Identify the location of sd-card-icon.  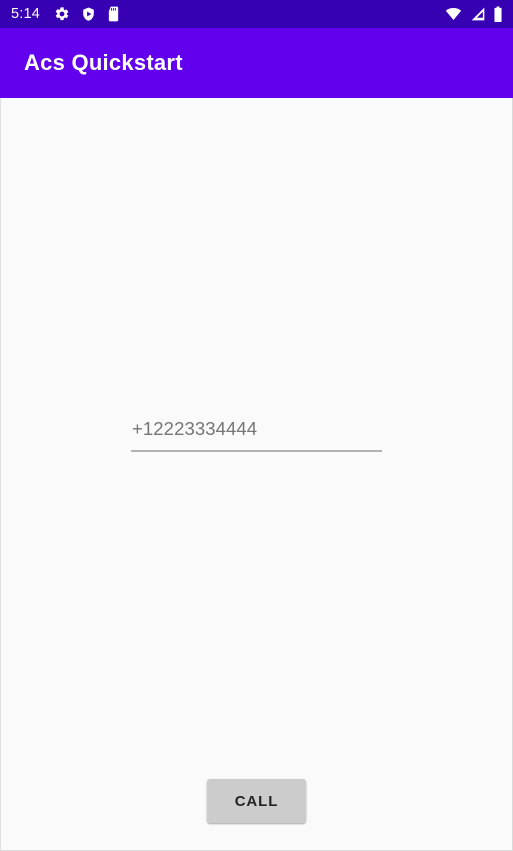
(113, 14).